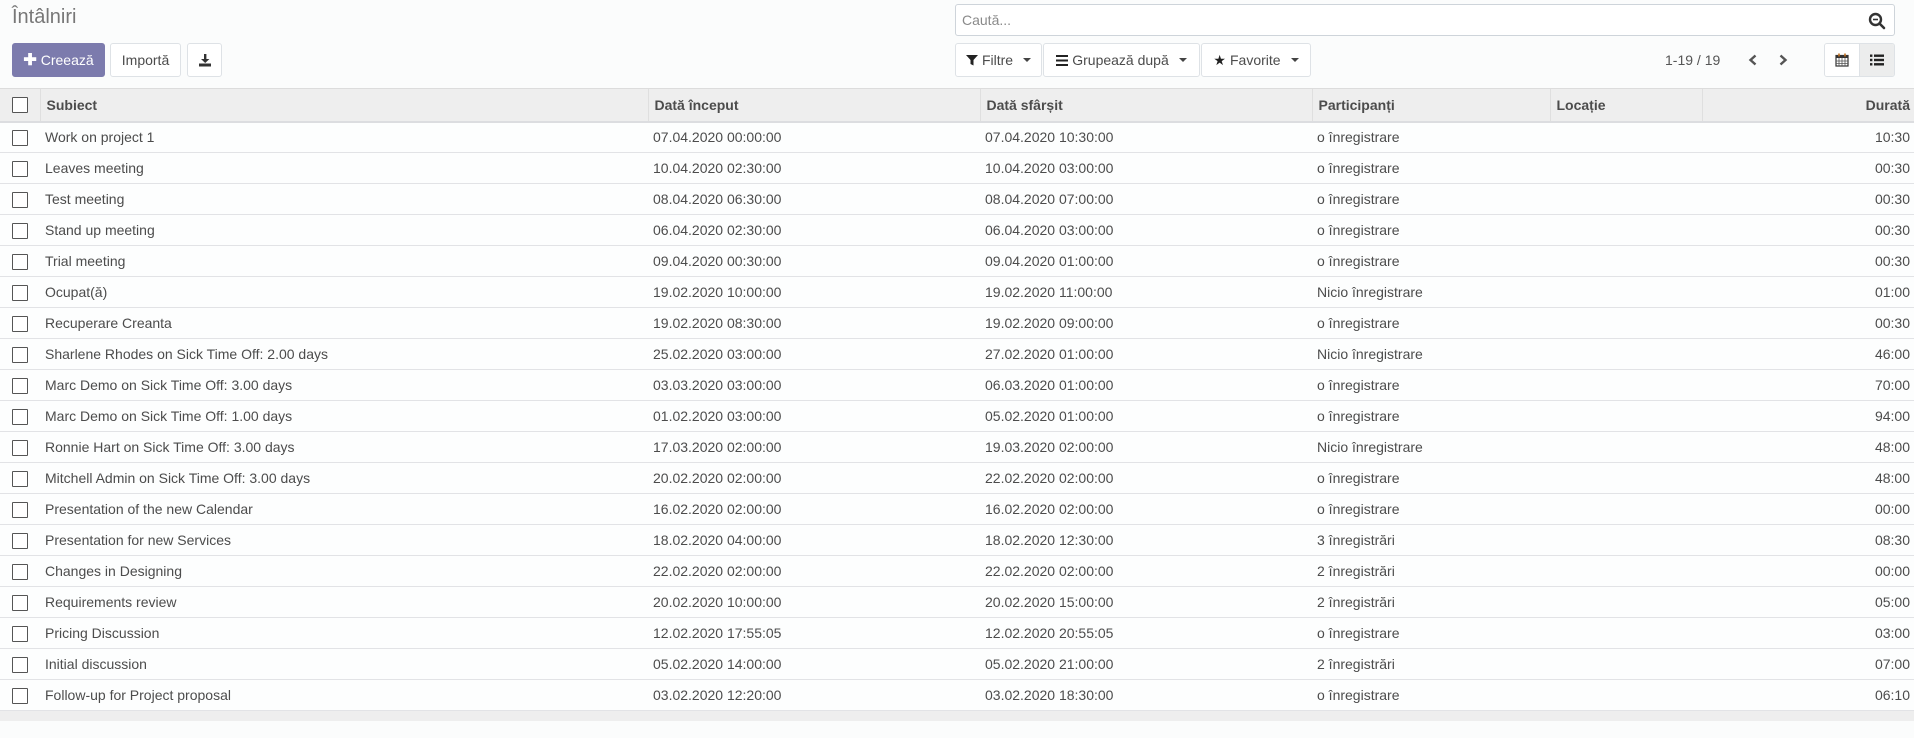 This screenshot has height=738, width=1914. Describe the element at coordinates (145, 60) in the screenshot. I see `import-button: Importă` at that location.